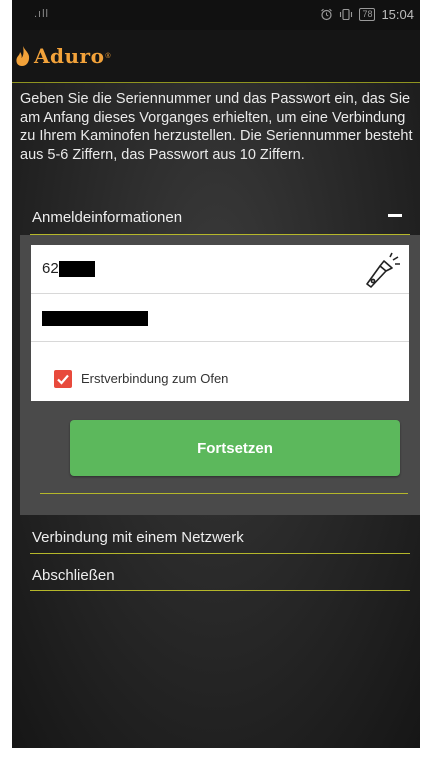 Image resolution: width=425 pixels, height=758 pixels. Describe the element at coordinates (23, 56) in the screenshot. I see `flame-icon` at that location.